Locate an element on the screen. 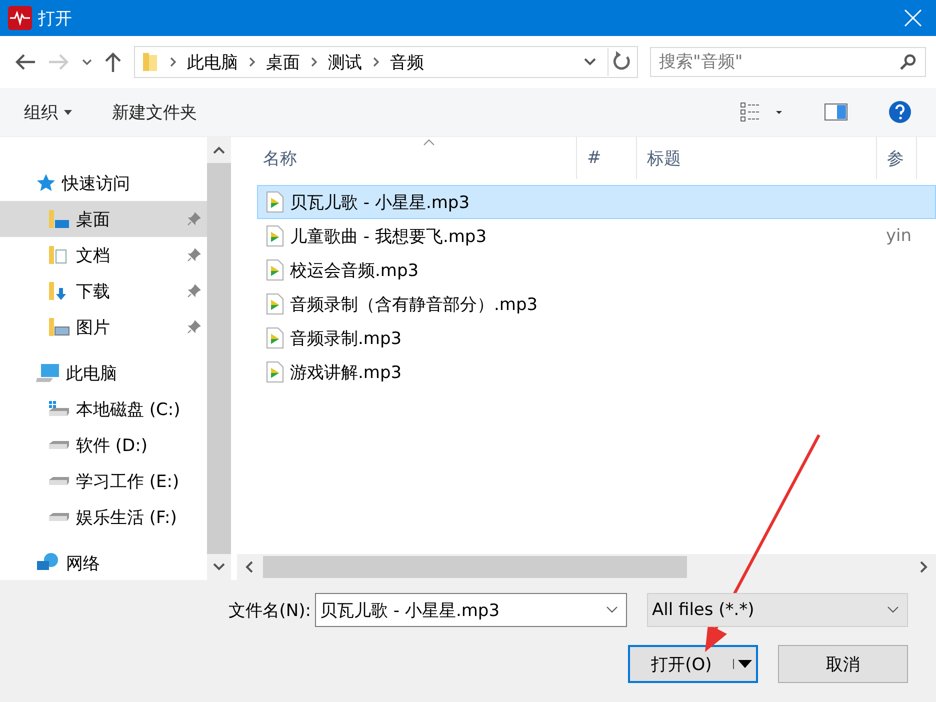  organize-menu: 组织 is located at coordinates (48, 112).